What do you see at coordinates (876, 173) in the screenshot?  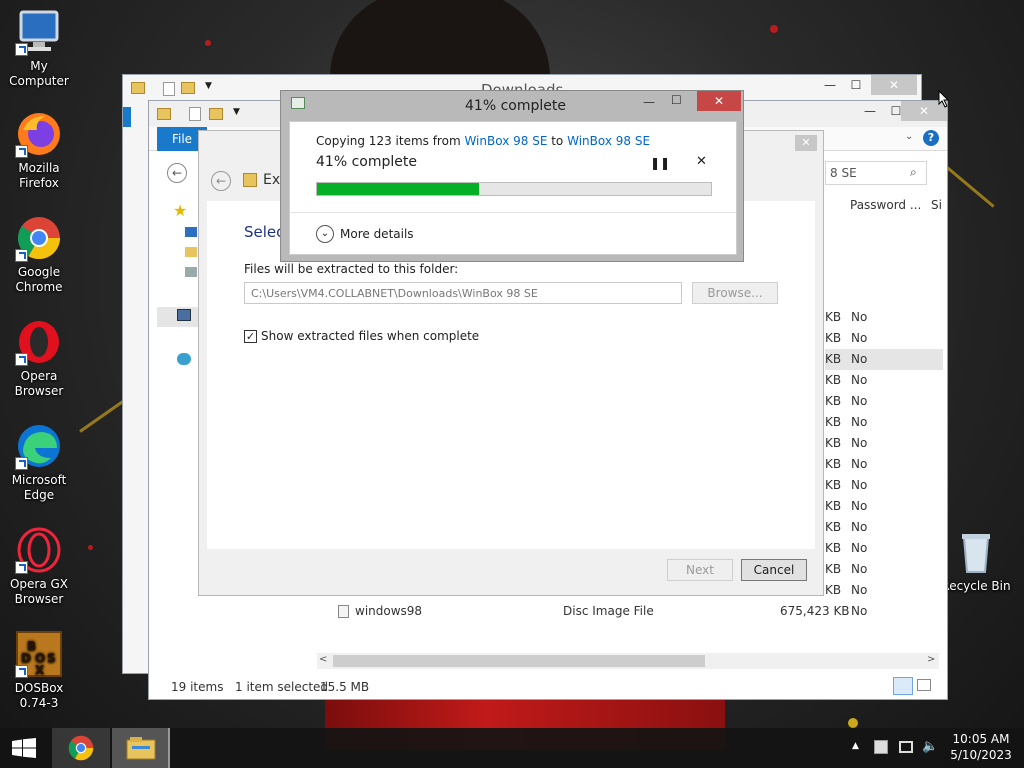 I see `search-input: 8 SE ⌕` at bounding box center [876, 173].